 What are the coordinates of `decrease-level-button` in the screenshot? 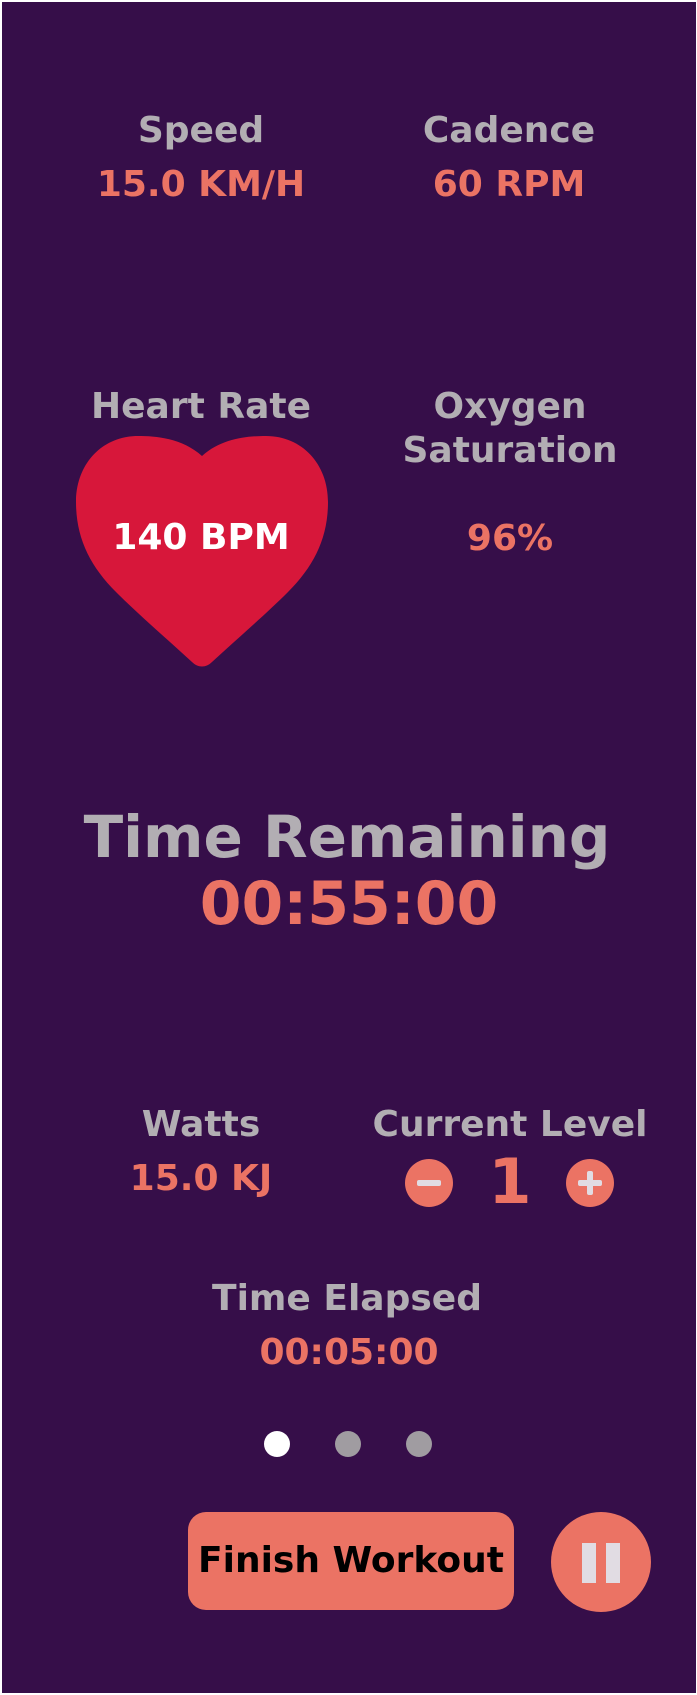 It's located at (429, 1183).